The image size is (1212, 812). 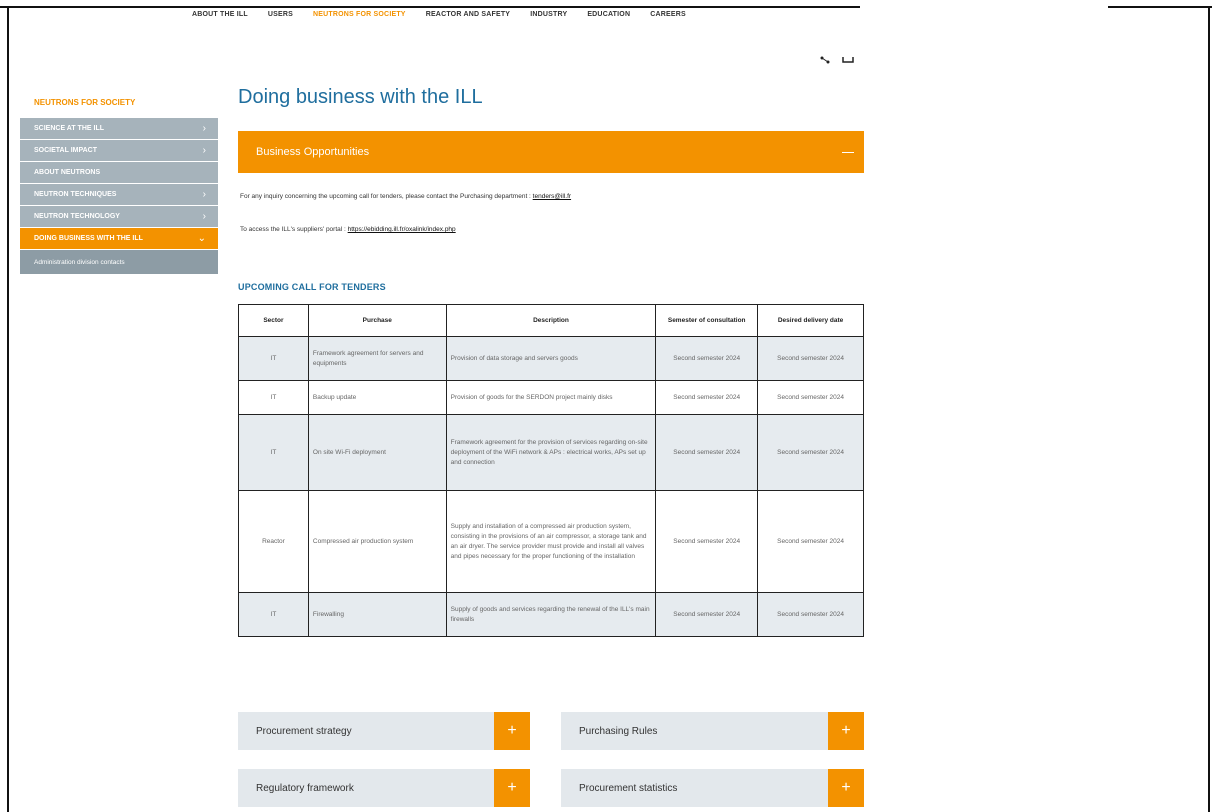 What do you see at coordinates (294, 229) in the screenshot?
I see `portal-text: To access the ILL's suppliers' portal :` at bounding box center [294, 229].